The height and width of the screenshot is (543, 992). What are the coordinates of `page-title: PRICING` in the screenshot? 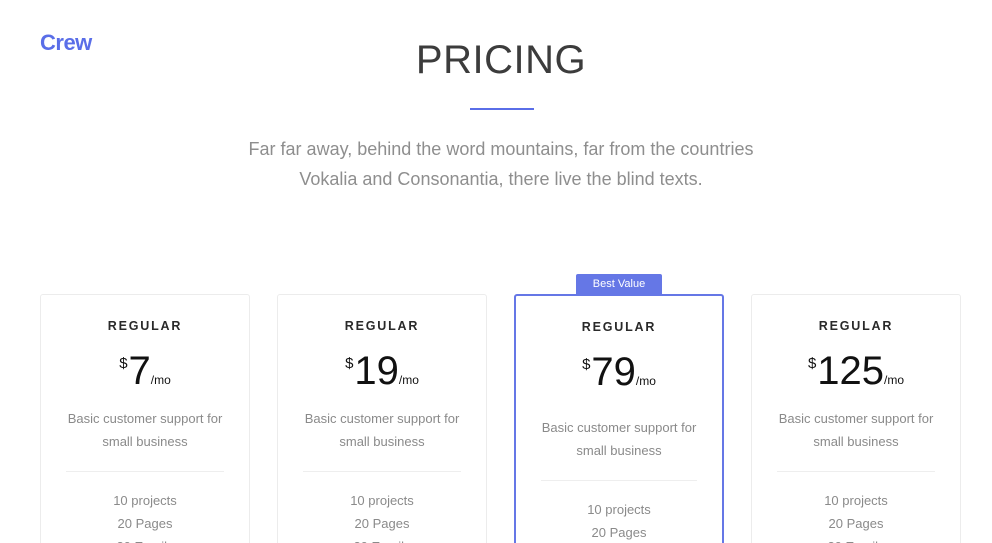 It's located at (501, 60).